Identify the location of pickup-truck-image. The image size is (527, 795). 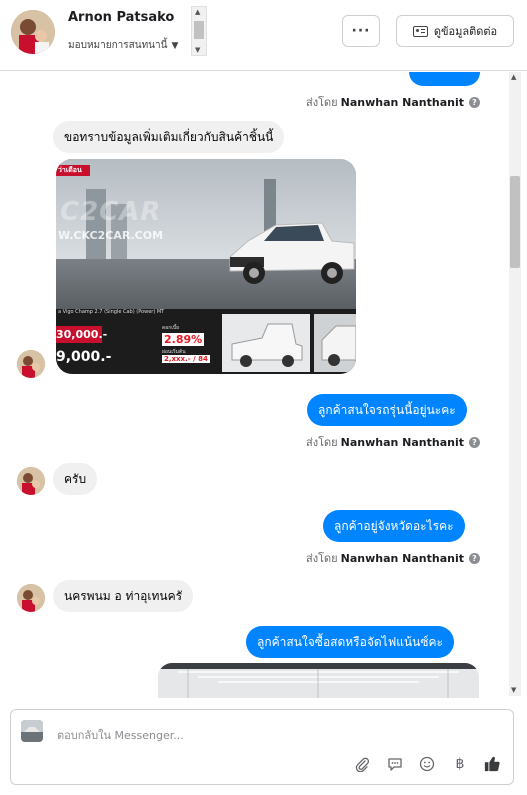
(292, 253).